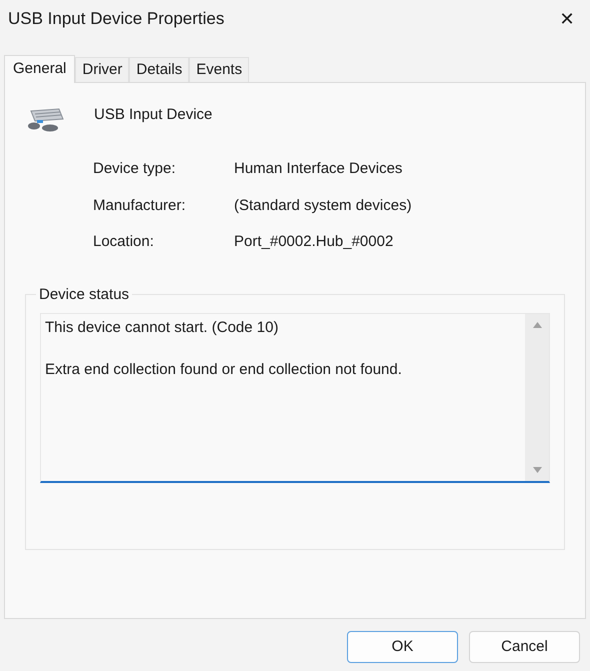 The width and height of the screenshot is (590, 671). What do you see at coordinates (537, 397) in the screenshot?
I see `scrollbar` at bounding box center [537, 397].